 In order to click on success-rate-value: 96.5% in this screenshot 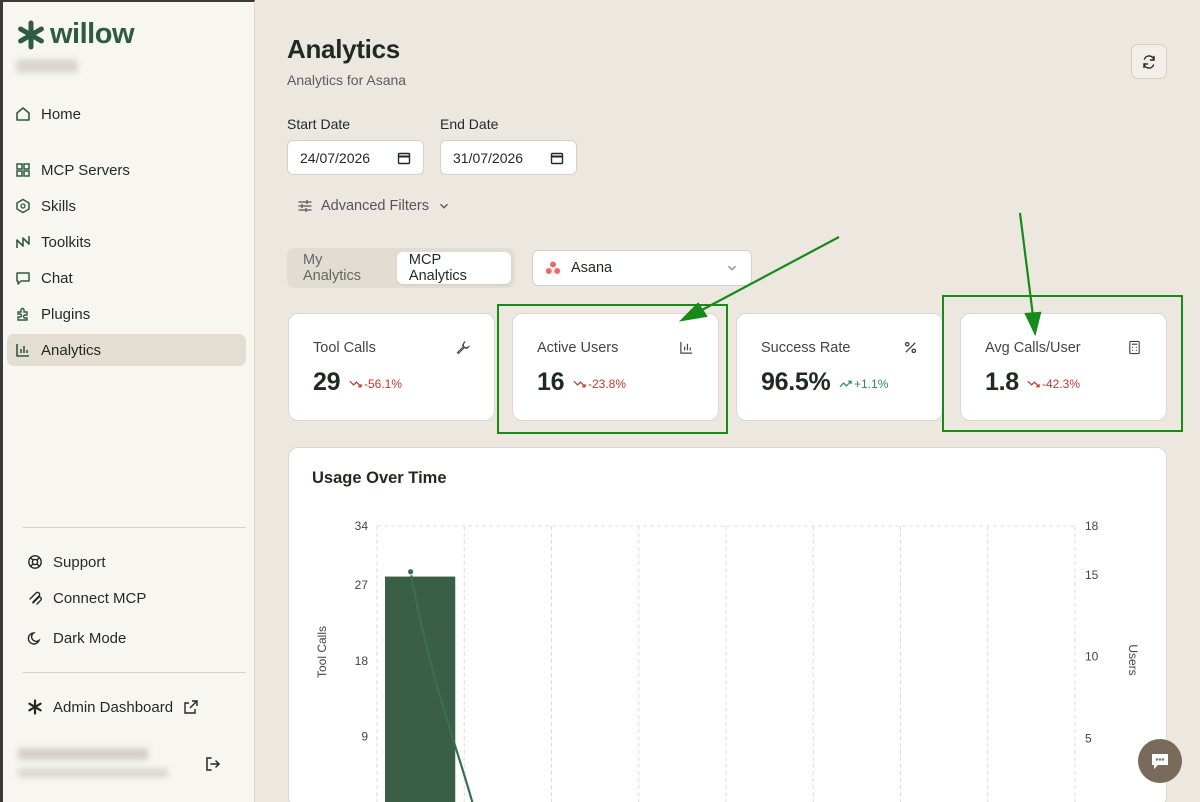, I will do `click(796, 382)`.